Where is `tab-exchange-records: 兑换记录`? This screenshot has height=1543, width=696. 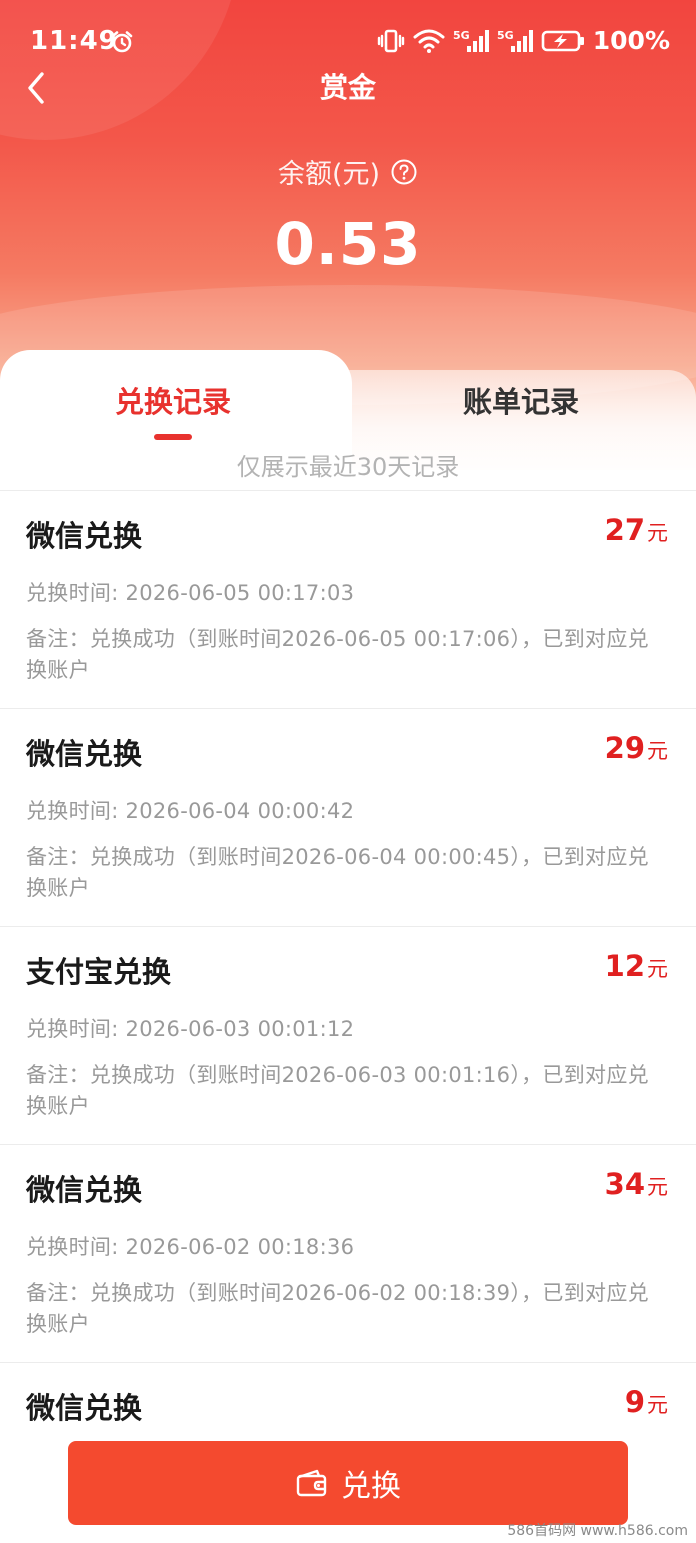
tab-exchange-records: 兑换记录 is located at coordinates (173, 402).